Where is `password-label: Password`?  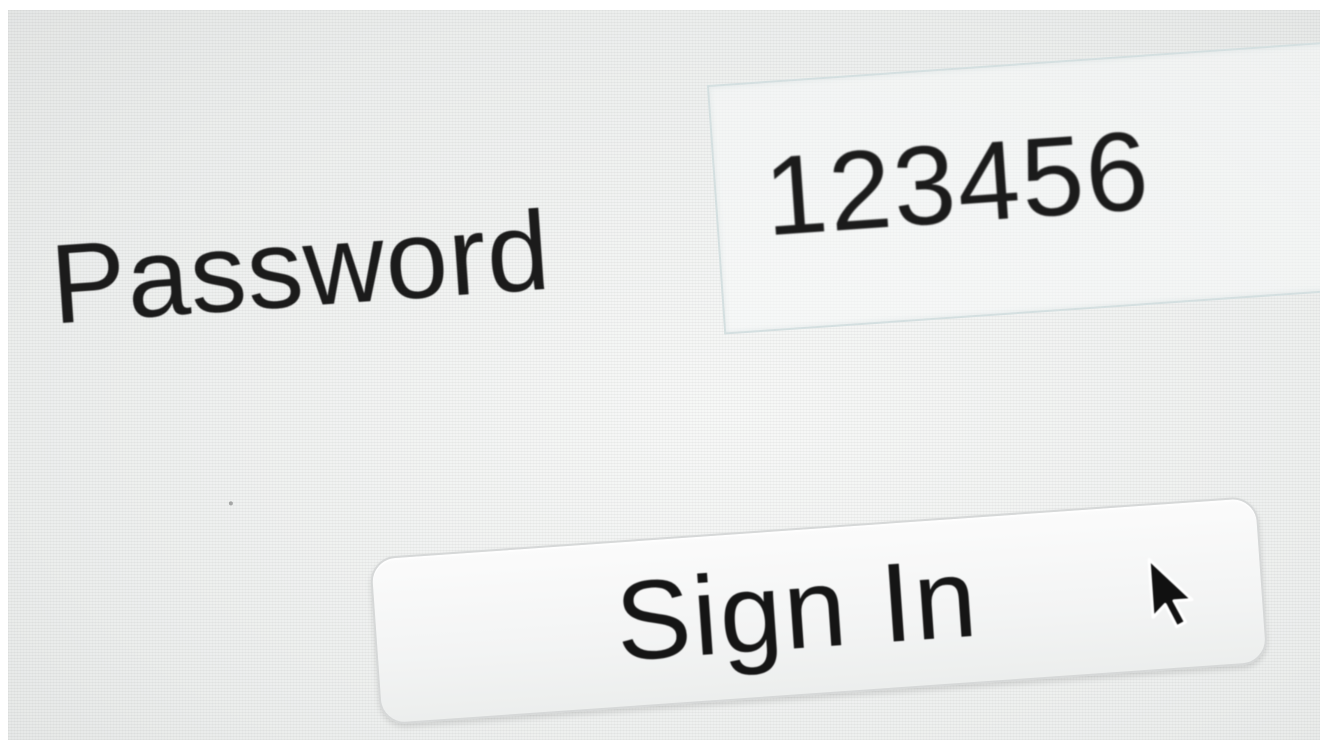
password-label: Password is located at coordinates (300, 267).